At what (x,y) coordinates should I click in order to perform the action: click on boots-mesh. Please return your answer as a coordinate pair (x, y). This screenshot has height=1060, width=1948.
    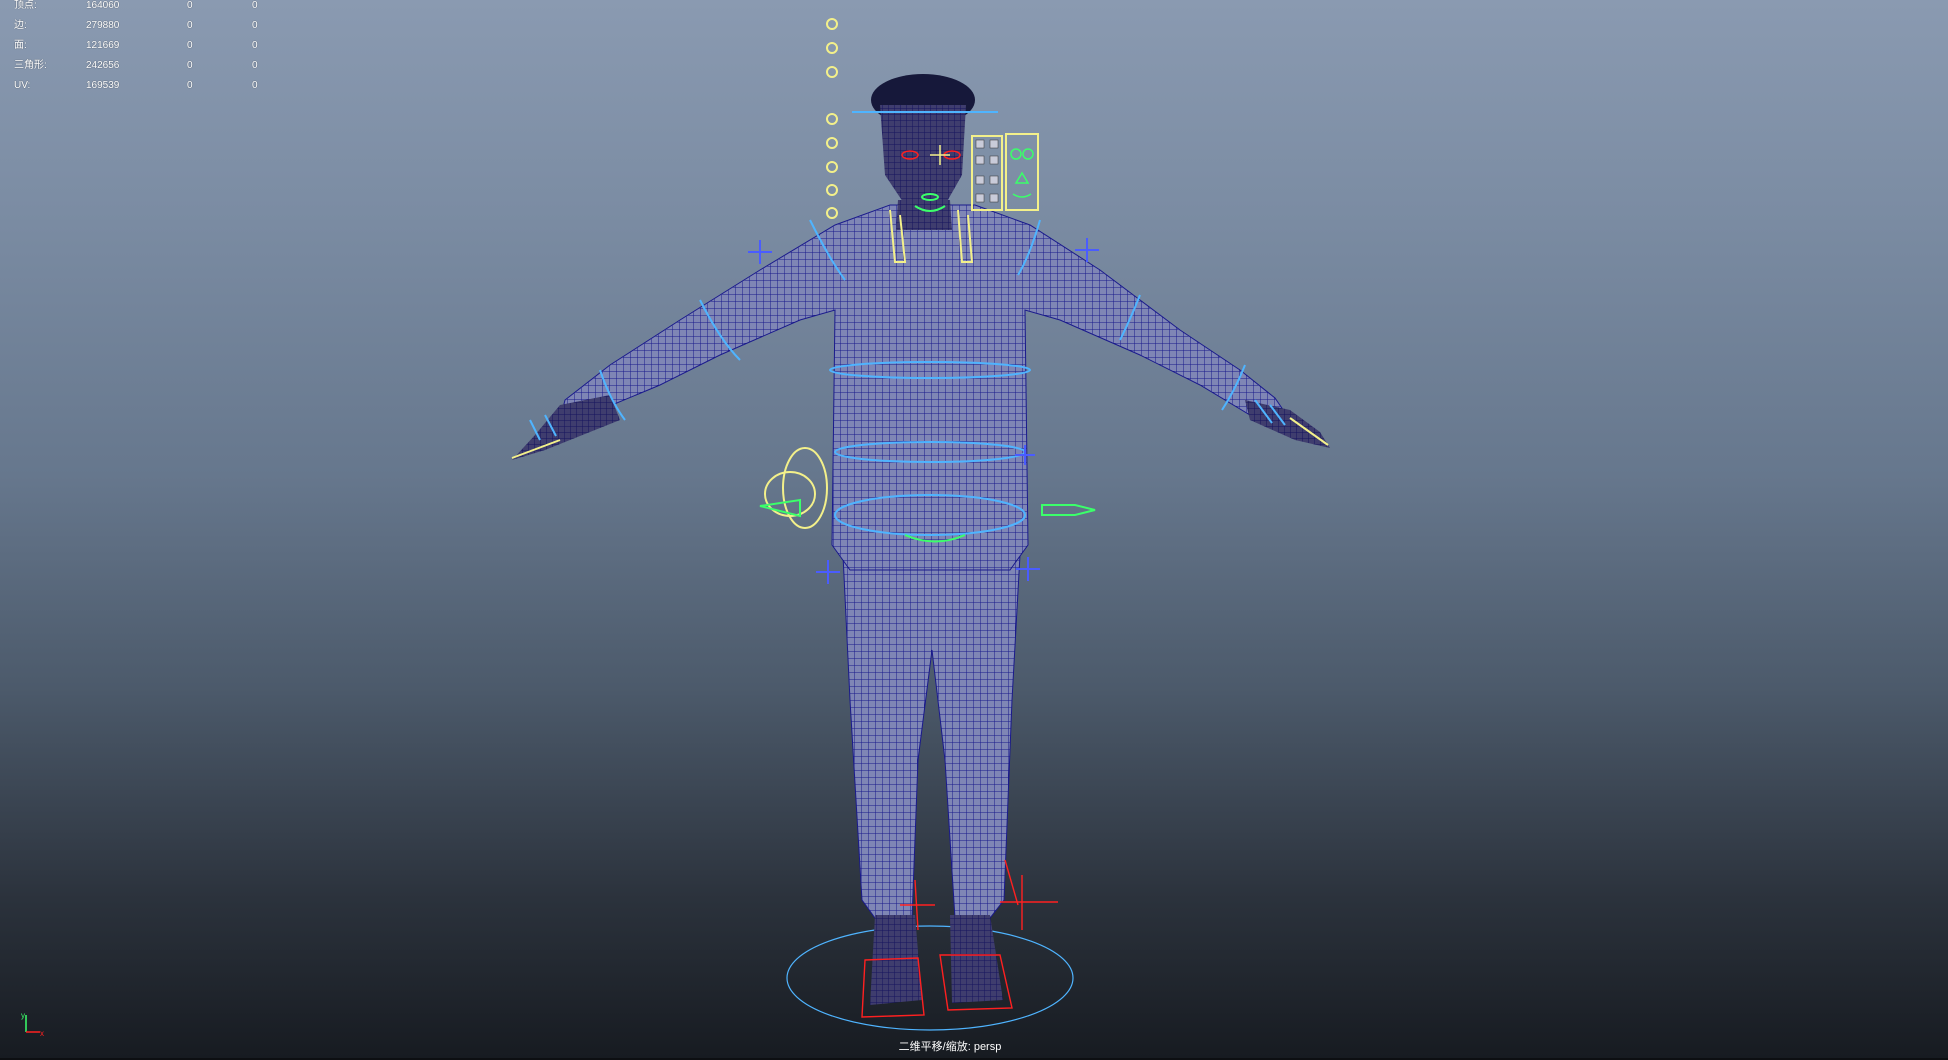
    Looking at the image, I should click on (936, 960).